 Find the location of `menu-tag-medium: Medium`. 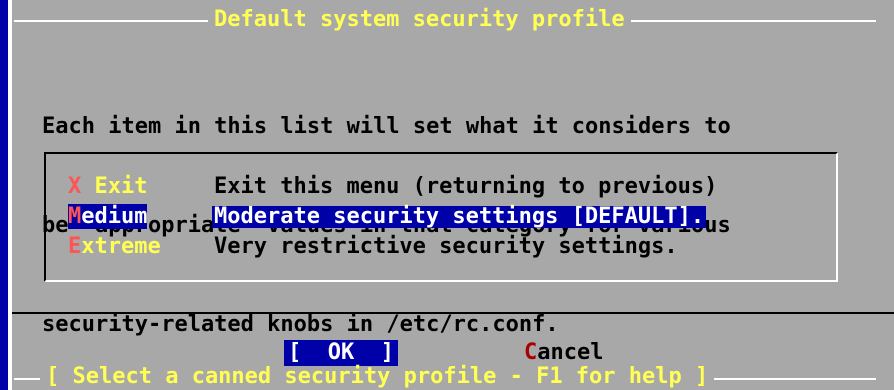

menu-tag-medium: Medium is located at coordinates (140, 216).